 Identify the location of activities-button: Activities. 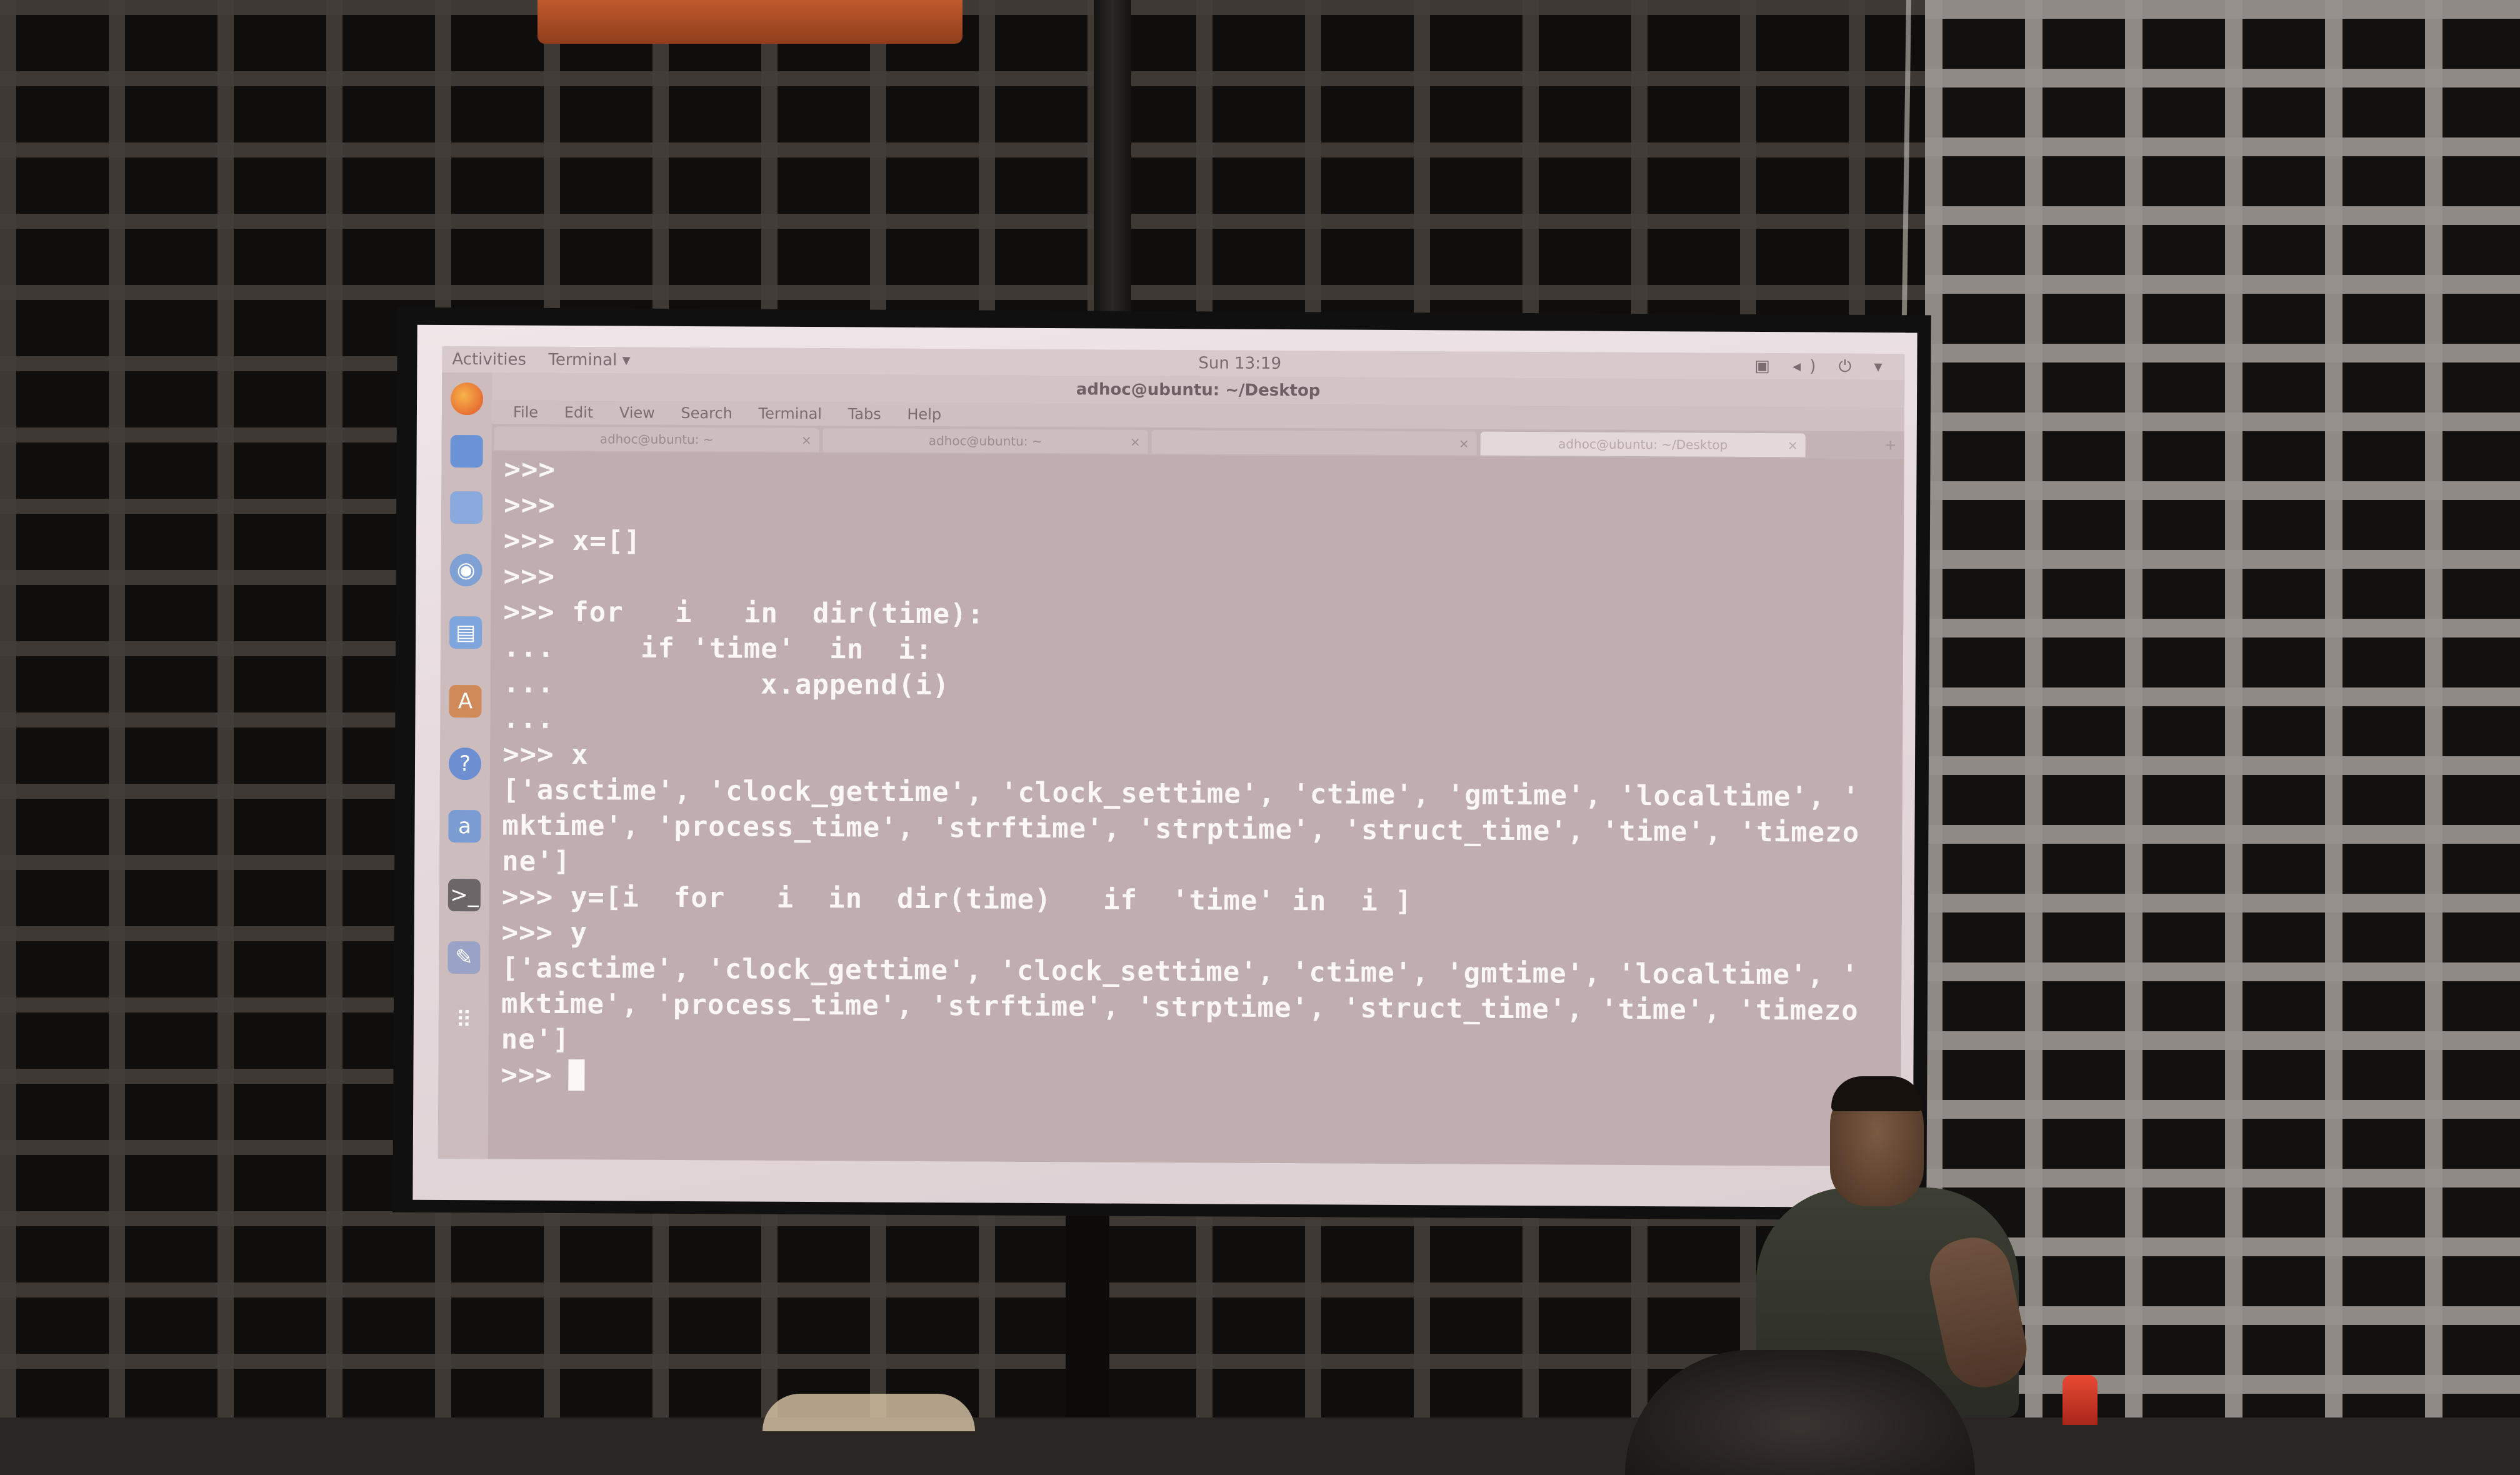
(489, 359).